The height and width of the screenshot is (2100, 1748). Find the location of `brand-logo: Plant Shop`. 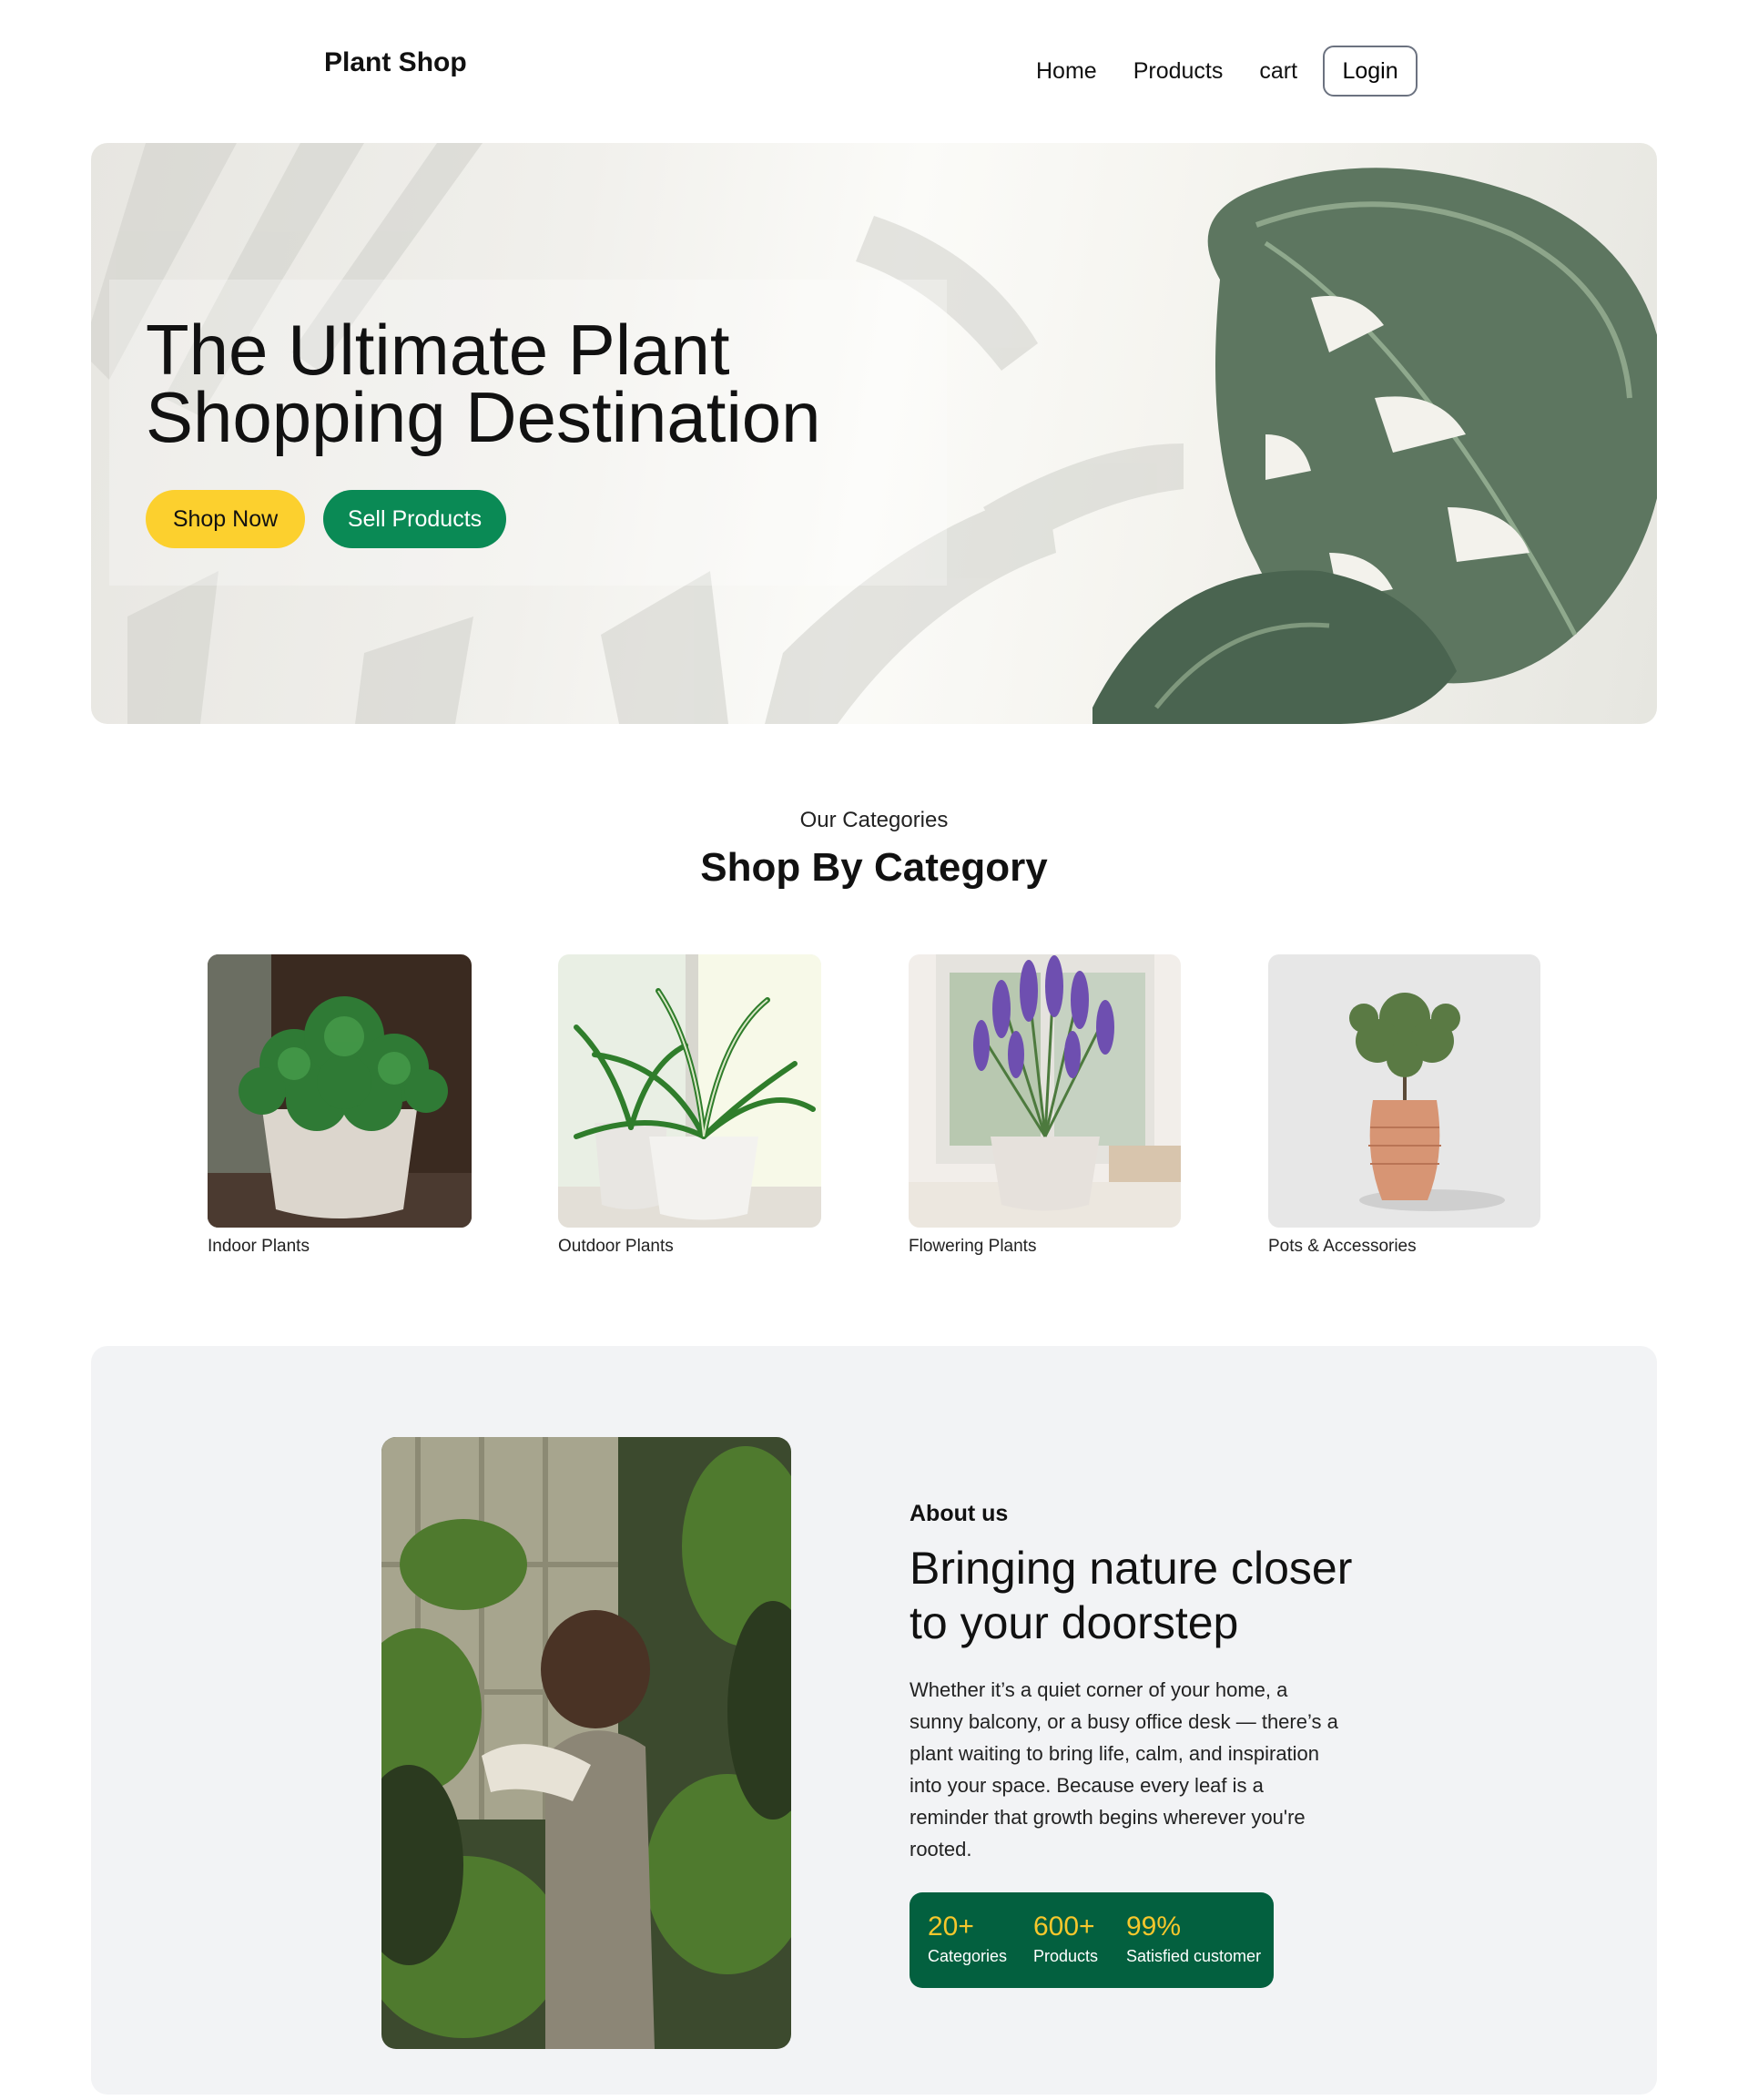

brand-logo: Plant Shop is located at coordinates (395, 62).